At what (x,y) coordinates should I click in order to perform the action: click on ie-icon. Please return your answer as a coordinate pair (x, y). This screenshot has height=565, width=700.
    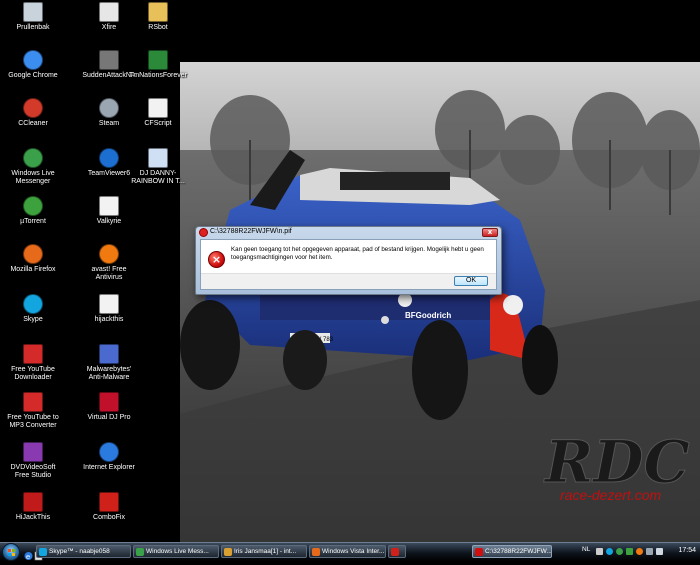
    Looking at the image, I should click on (109, 452).